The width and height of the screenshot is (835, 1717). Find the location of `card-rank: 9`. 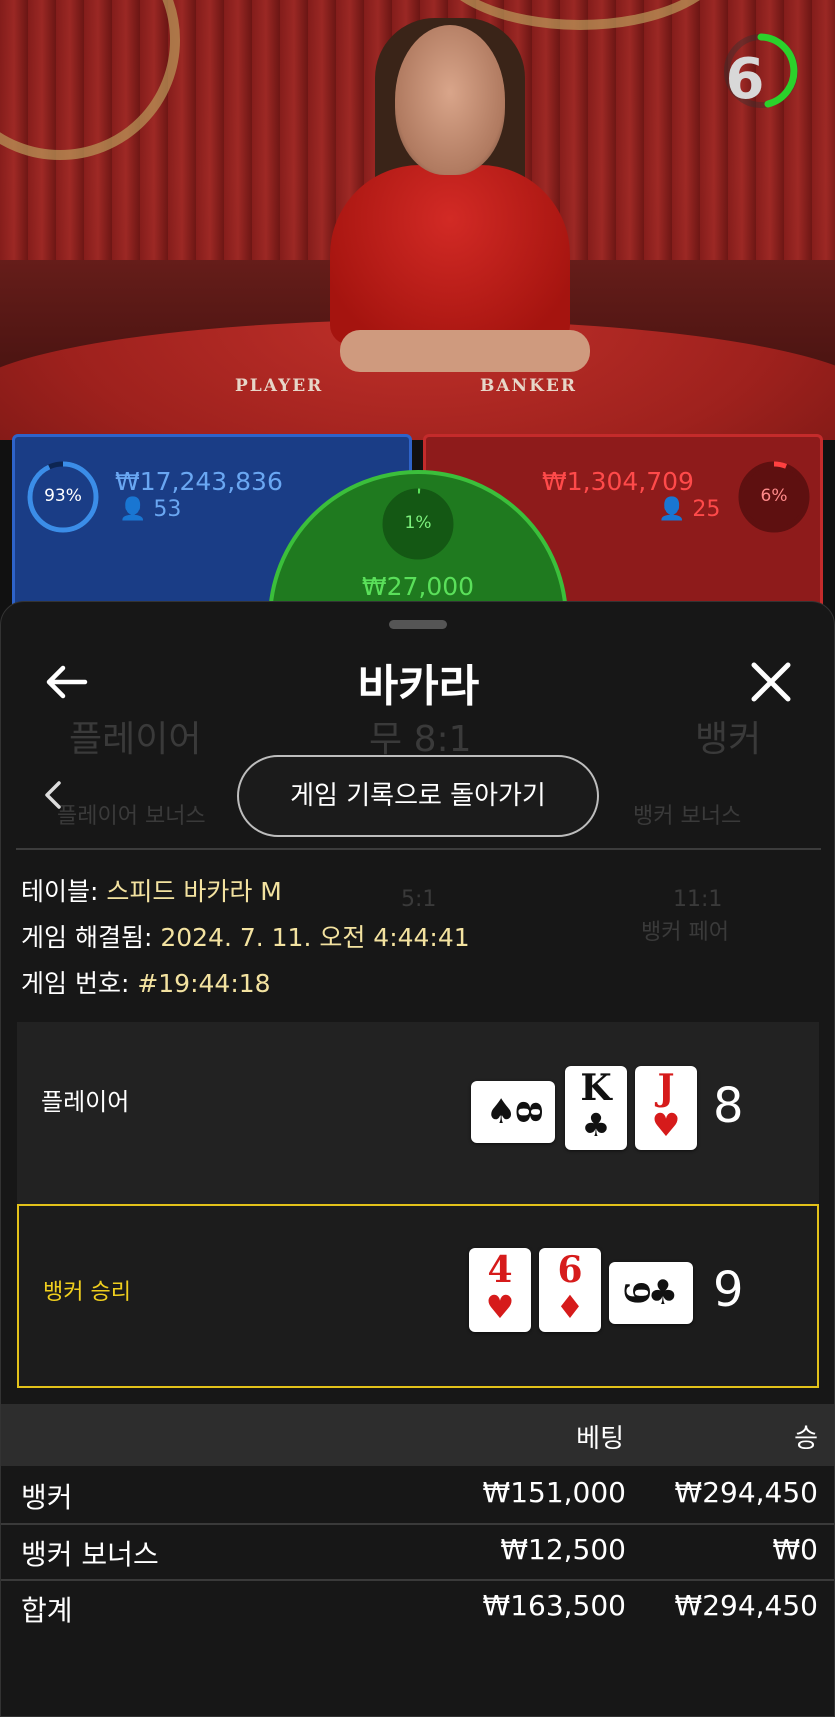

card-rank: 9 is located at coordinates (635, 1293).